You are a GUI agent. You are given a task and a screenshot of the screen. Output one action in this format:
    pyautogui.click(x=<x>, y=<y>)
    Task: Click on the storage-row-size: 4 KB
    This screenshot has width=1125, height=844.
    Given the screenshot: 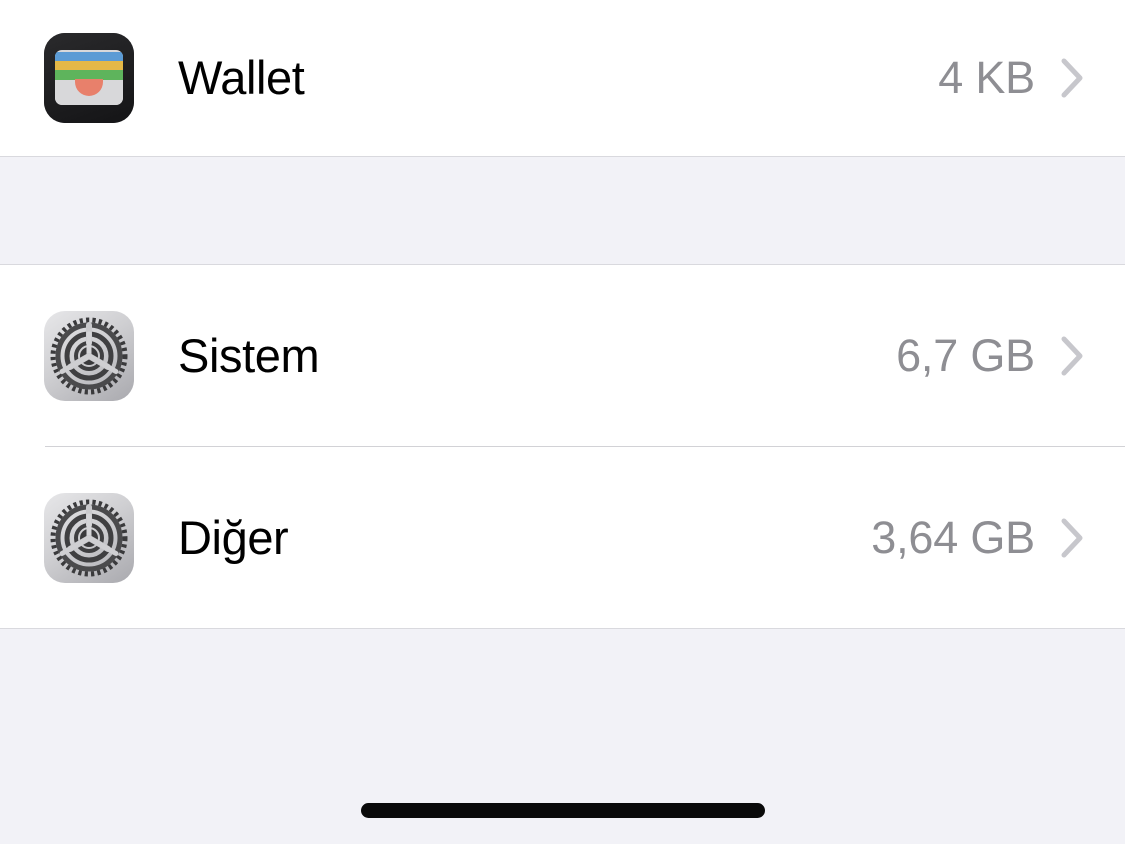 What is the action you would take?
    pyautogui.click(x=986, y=77)
    